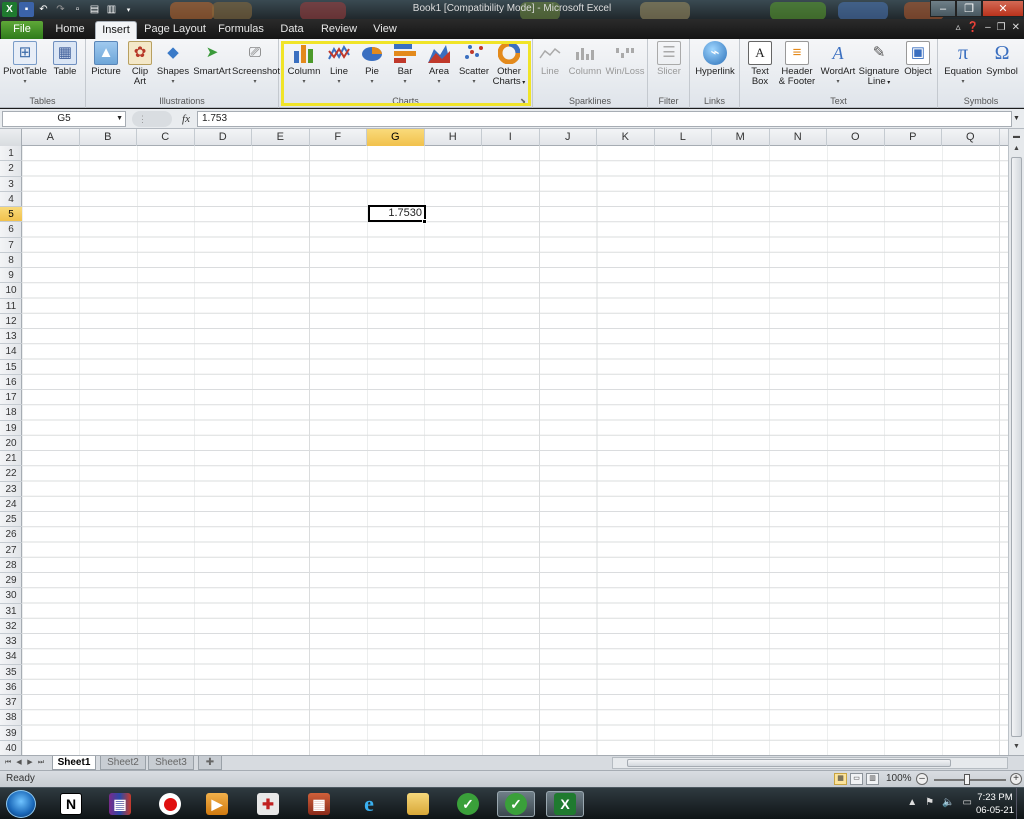 The width and height of the screenshot is (1024, 819). What do you see at coordinates (879, 64) in the screenshot?
I see `signature-line-button: ✎ Signature Line ▾` at bounding box center [879, 64].